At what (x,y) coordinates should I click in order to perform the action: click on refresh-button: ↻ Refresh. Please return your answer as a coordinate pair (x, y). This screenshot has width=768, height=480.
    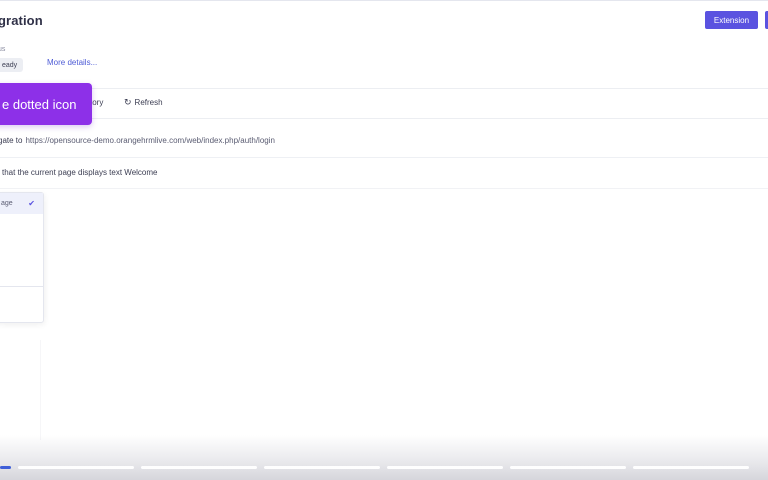
    Looking at the image, I should click on (143, 102).